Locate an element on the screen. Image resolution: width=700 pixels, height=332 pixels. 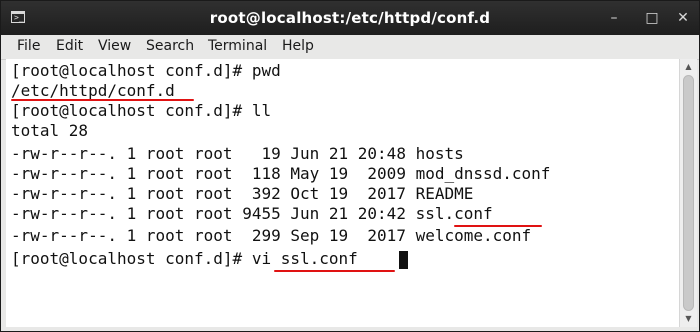
text-cursor is located at coordinates (403, 260).